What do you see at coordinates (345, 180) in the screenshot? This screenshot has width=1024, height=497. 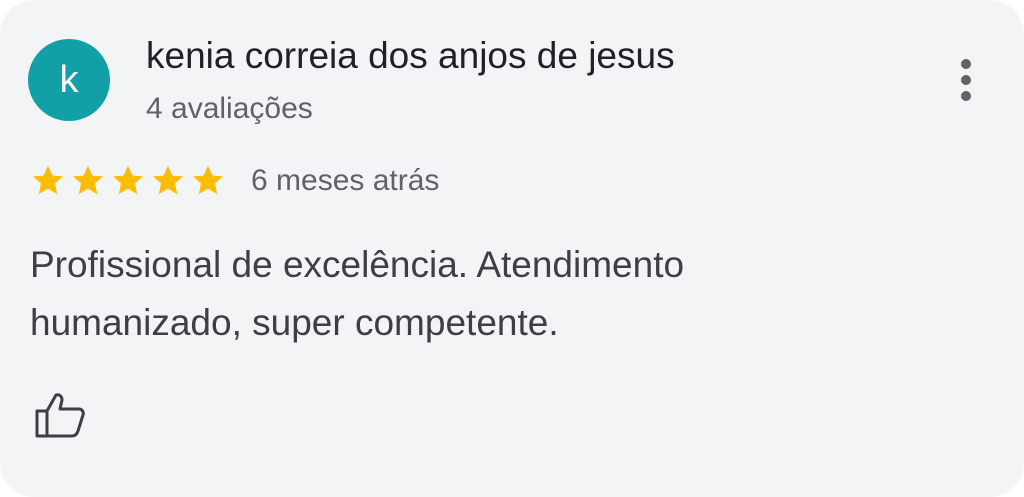 I see `review-date: 6 meses atrás` at bounding box center [345, 180].